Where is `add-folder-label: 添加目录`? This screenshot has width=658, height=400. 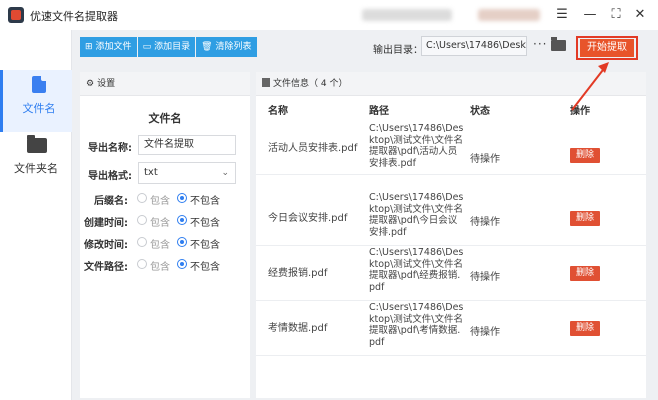
add-folder-label: 添加目录 is located at coordinates (172, 47).